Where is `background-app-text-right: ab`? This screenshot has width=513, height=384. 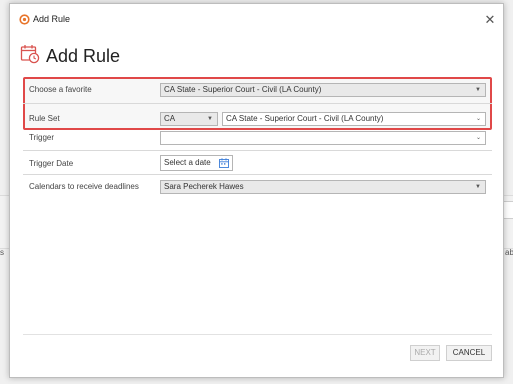
background-app-text-right: ab is located at coordinates (509, 252).